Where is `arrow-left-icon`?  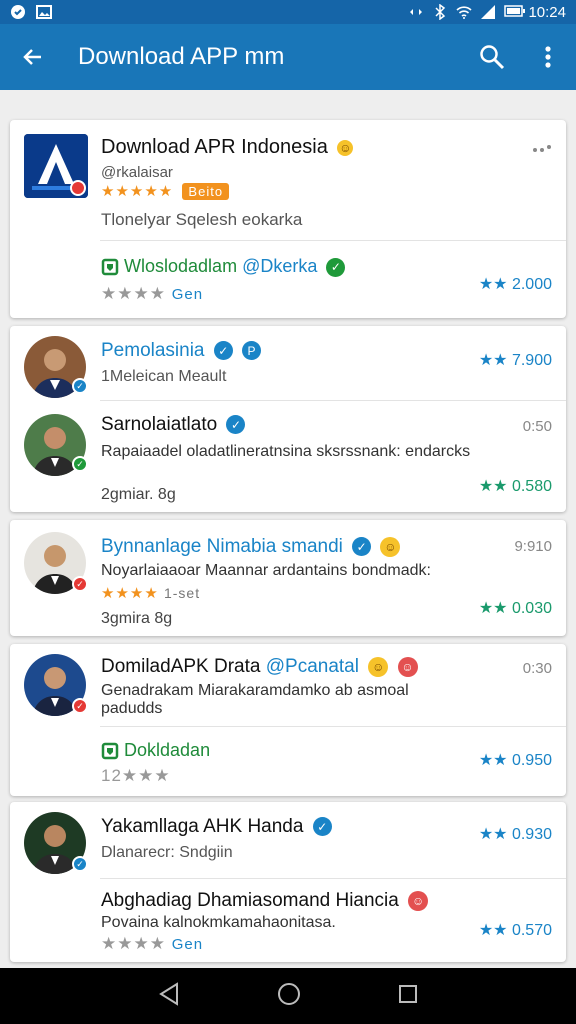
arrow-left-icon is located at coordinates (32, 57).